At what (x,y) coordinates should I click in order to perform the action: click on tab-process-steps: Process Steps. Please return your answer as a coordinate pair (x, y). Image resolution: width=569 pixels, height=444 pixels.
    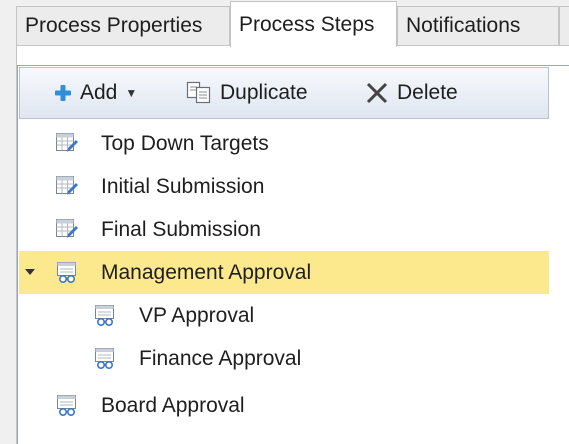
    Looking at the image, I should click on (313, 24).